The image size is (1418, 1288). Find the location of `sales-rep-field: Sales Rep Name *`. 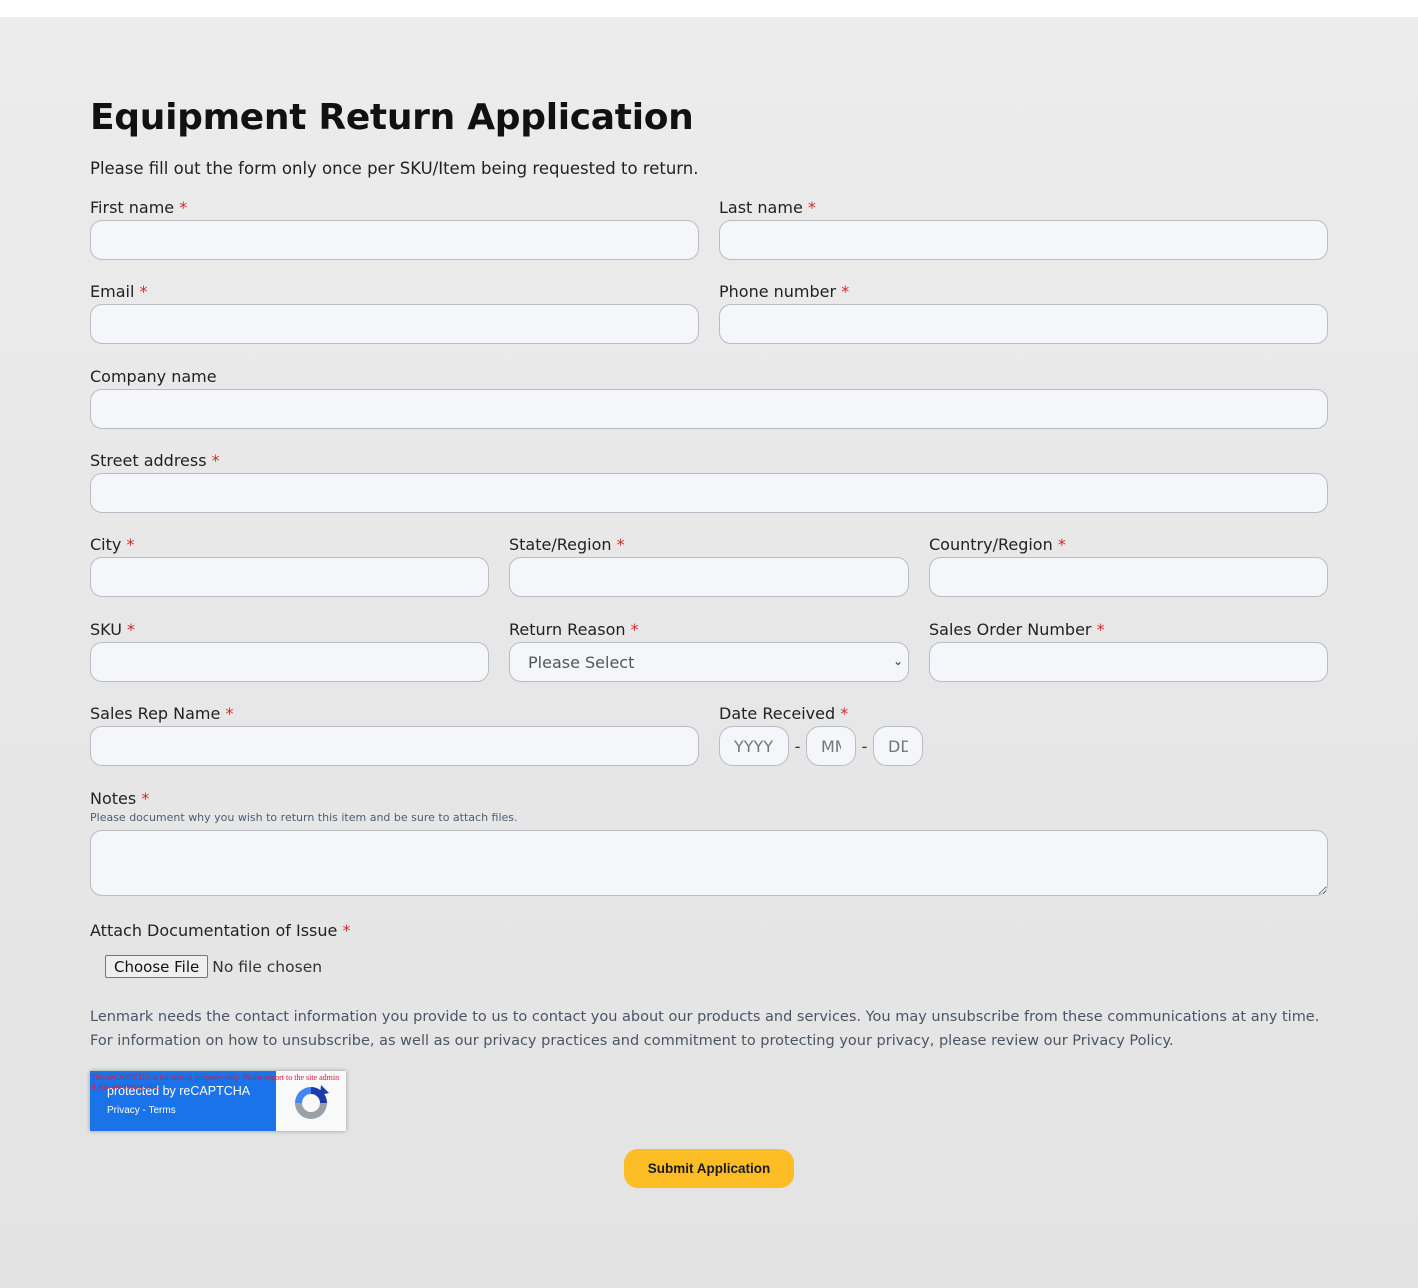

sales-rep-field: Sales Rep Name * is located at coordinates (394, 734).